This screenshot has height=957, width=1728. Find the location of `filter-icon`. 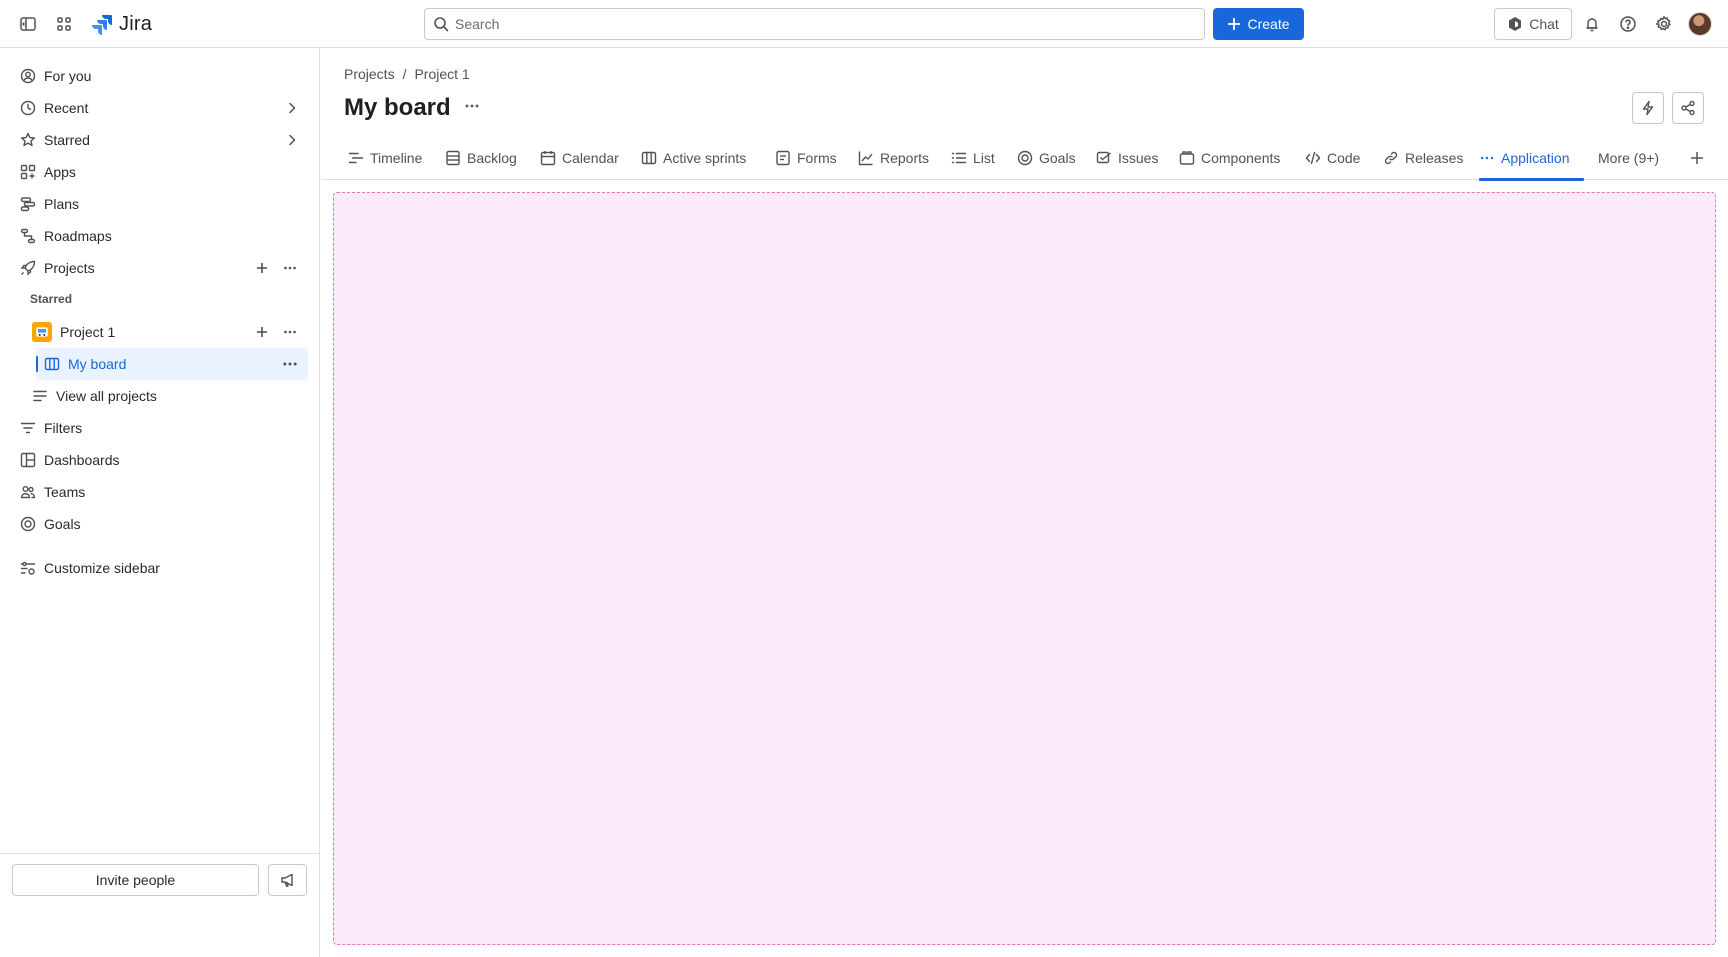

filter-icon is located at coordinates (28, 428).